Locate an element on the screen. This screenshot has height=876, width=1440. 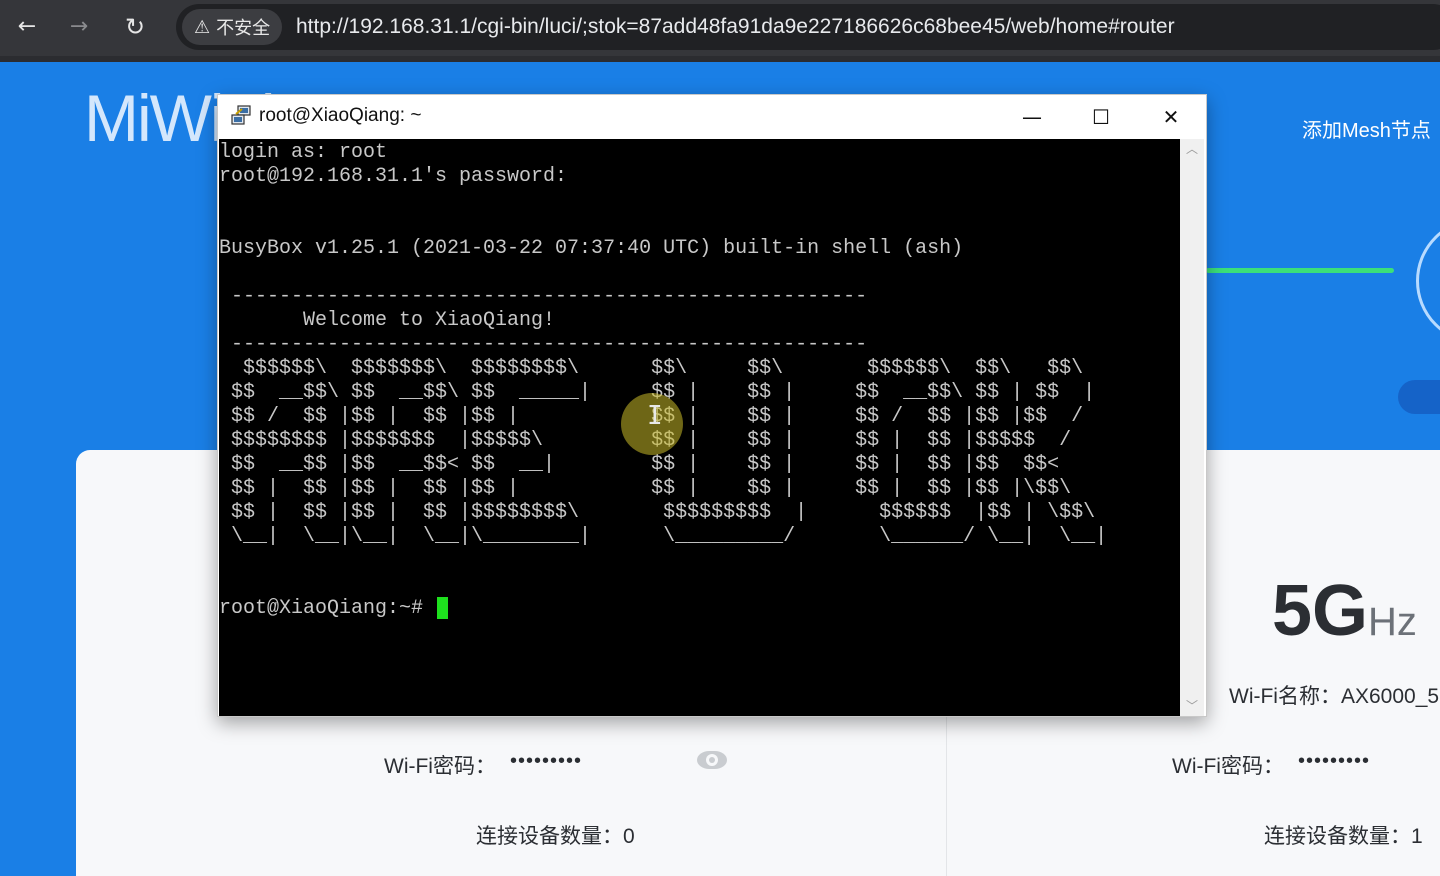
wifi-name-5g: Wi-Fi名称：AX6000_5 is located at coordinates (1334, 696).